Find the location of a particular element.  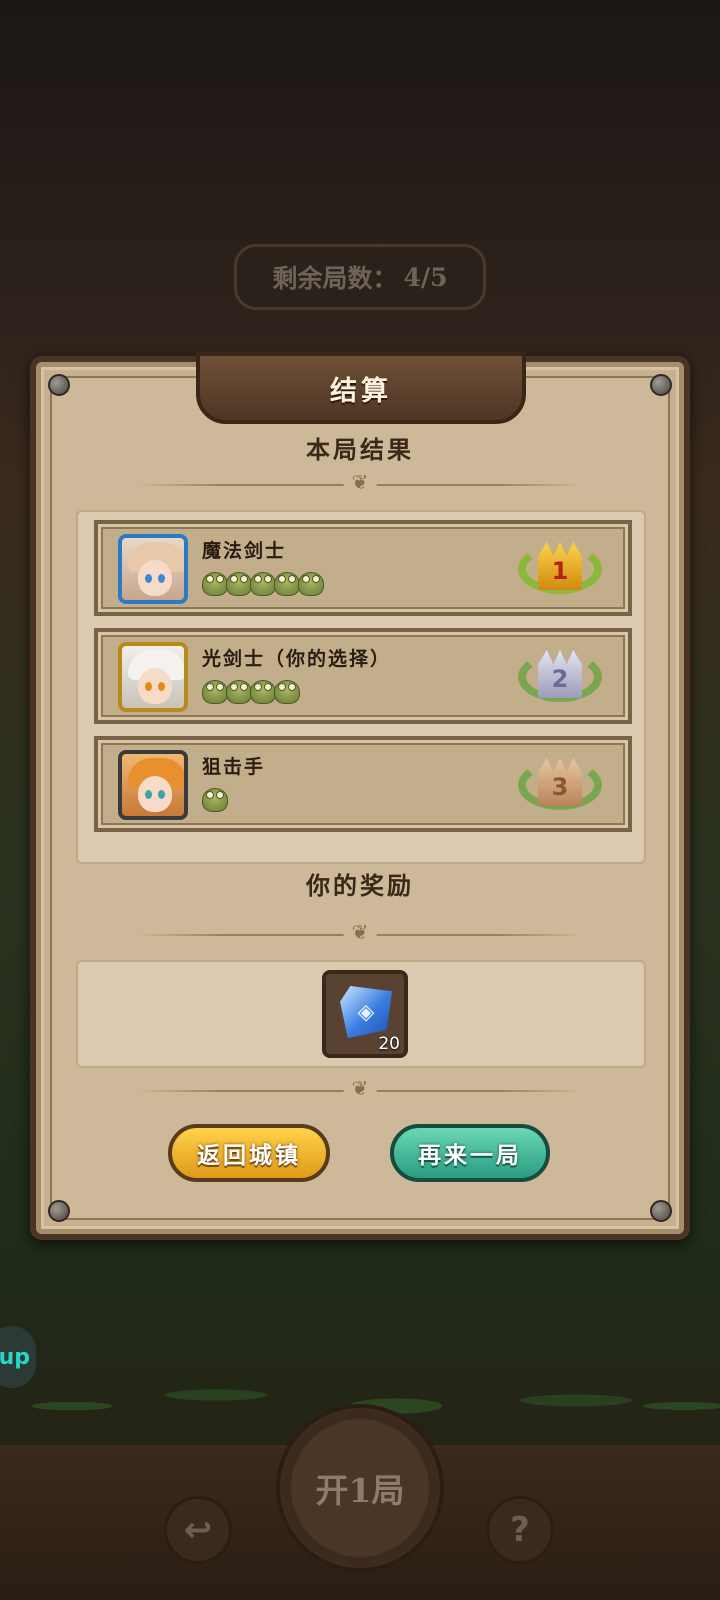

avatar-light-swordsman is located at coordinates (153, 677).